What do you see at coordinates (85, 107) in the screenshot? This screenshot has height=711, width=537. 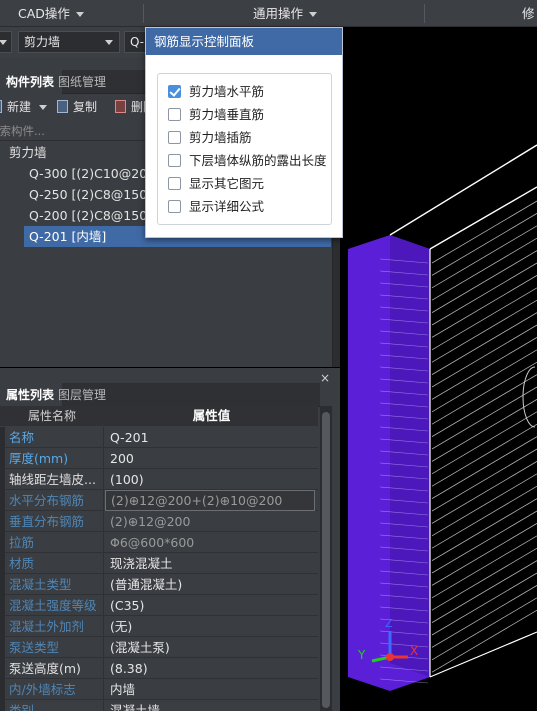 I see `copy-button-label: 复制` at bounding box center [85, 107].